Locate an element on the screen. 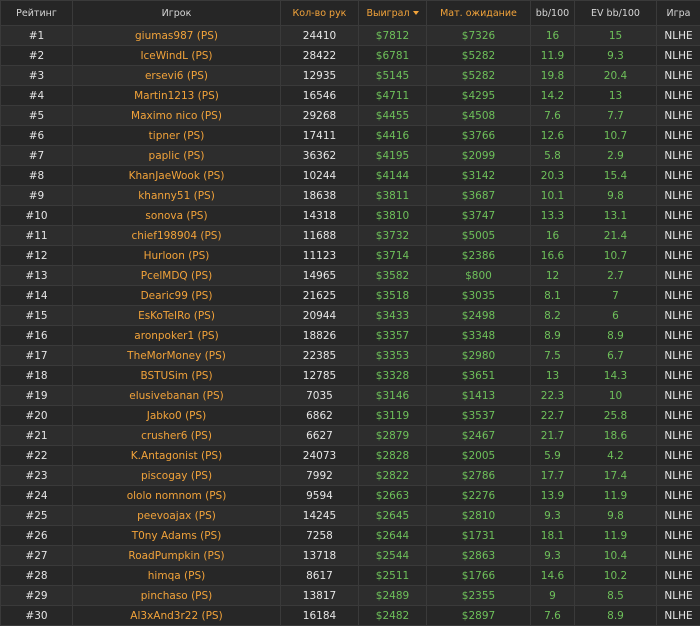 The height and width of the screenshot is (626, 700). player-link: himqa (PS) is located at coordinates (177, 576).